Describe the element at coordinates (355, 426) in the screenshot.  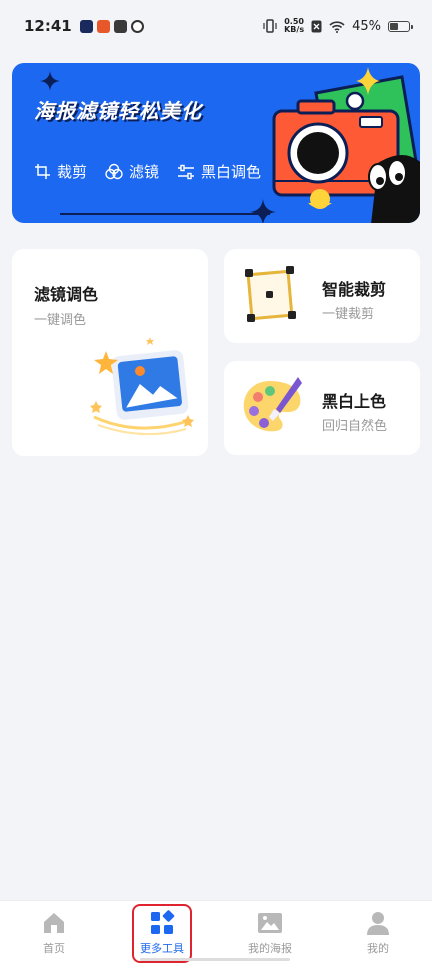
I see `card-subtitle: 回归自然色` at that location.